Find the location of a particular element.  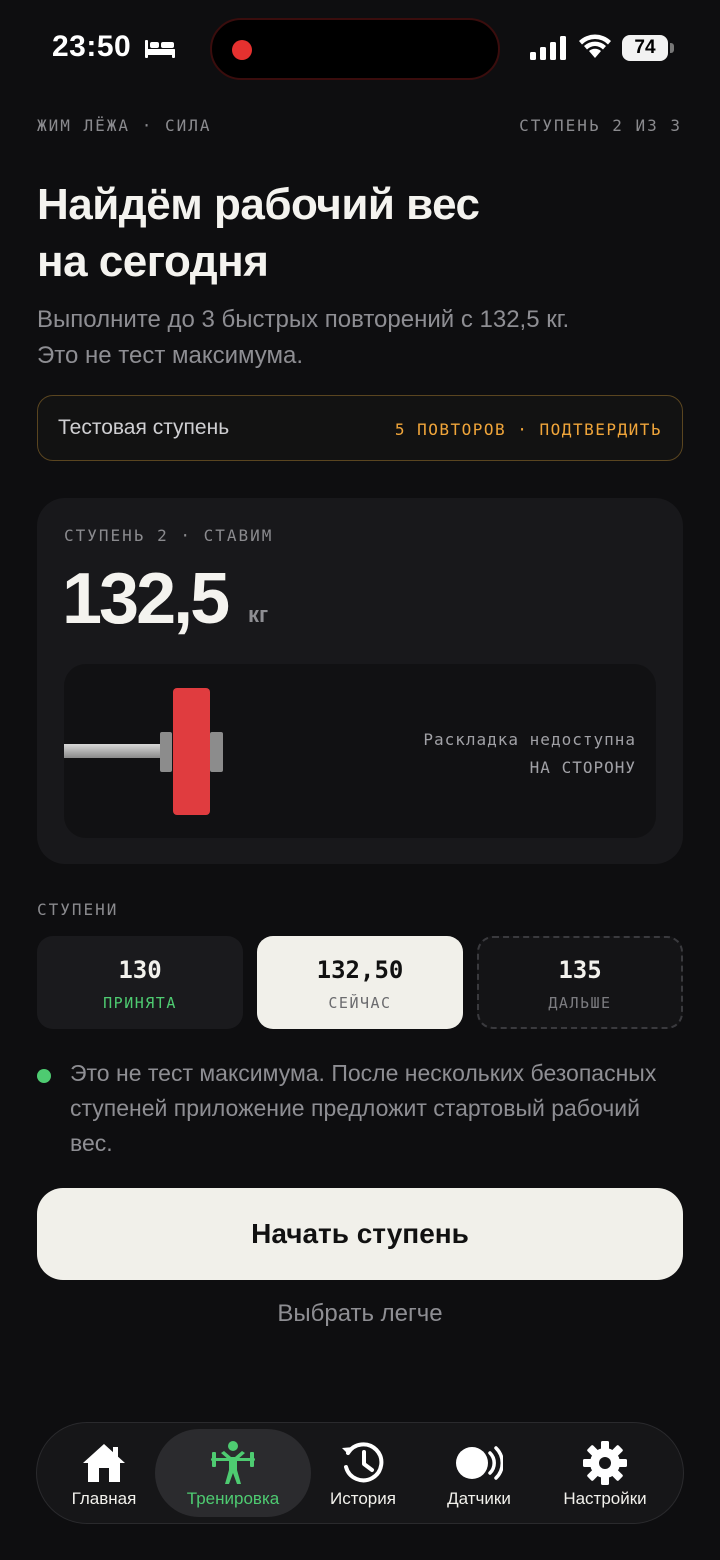

gear-icon is located at coordinates (605, 1463).